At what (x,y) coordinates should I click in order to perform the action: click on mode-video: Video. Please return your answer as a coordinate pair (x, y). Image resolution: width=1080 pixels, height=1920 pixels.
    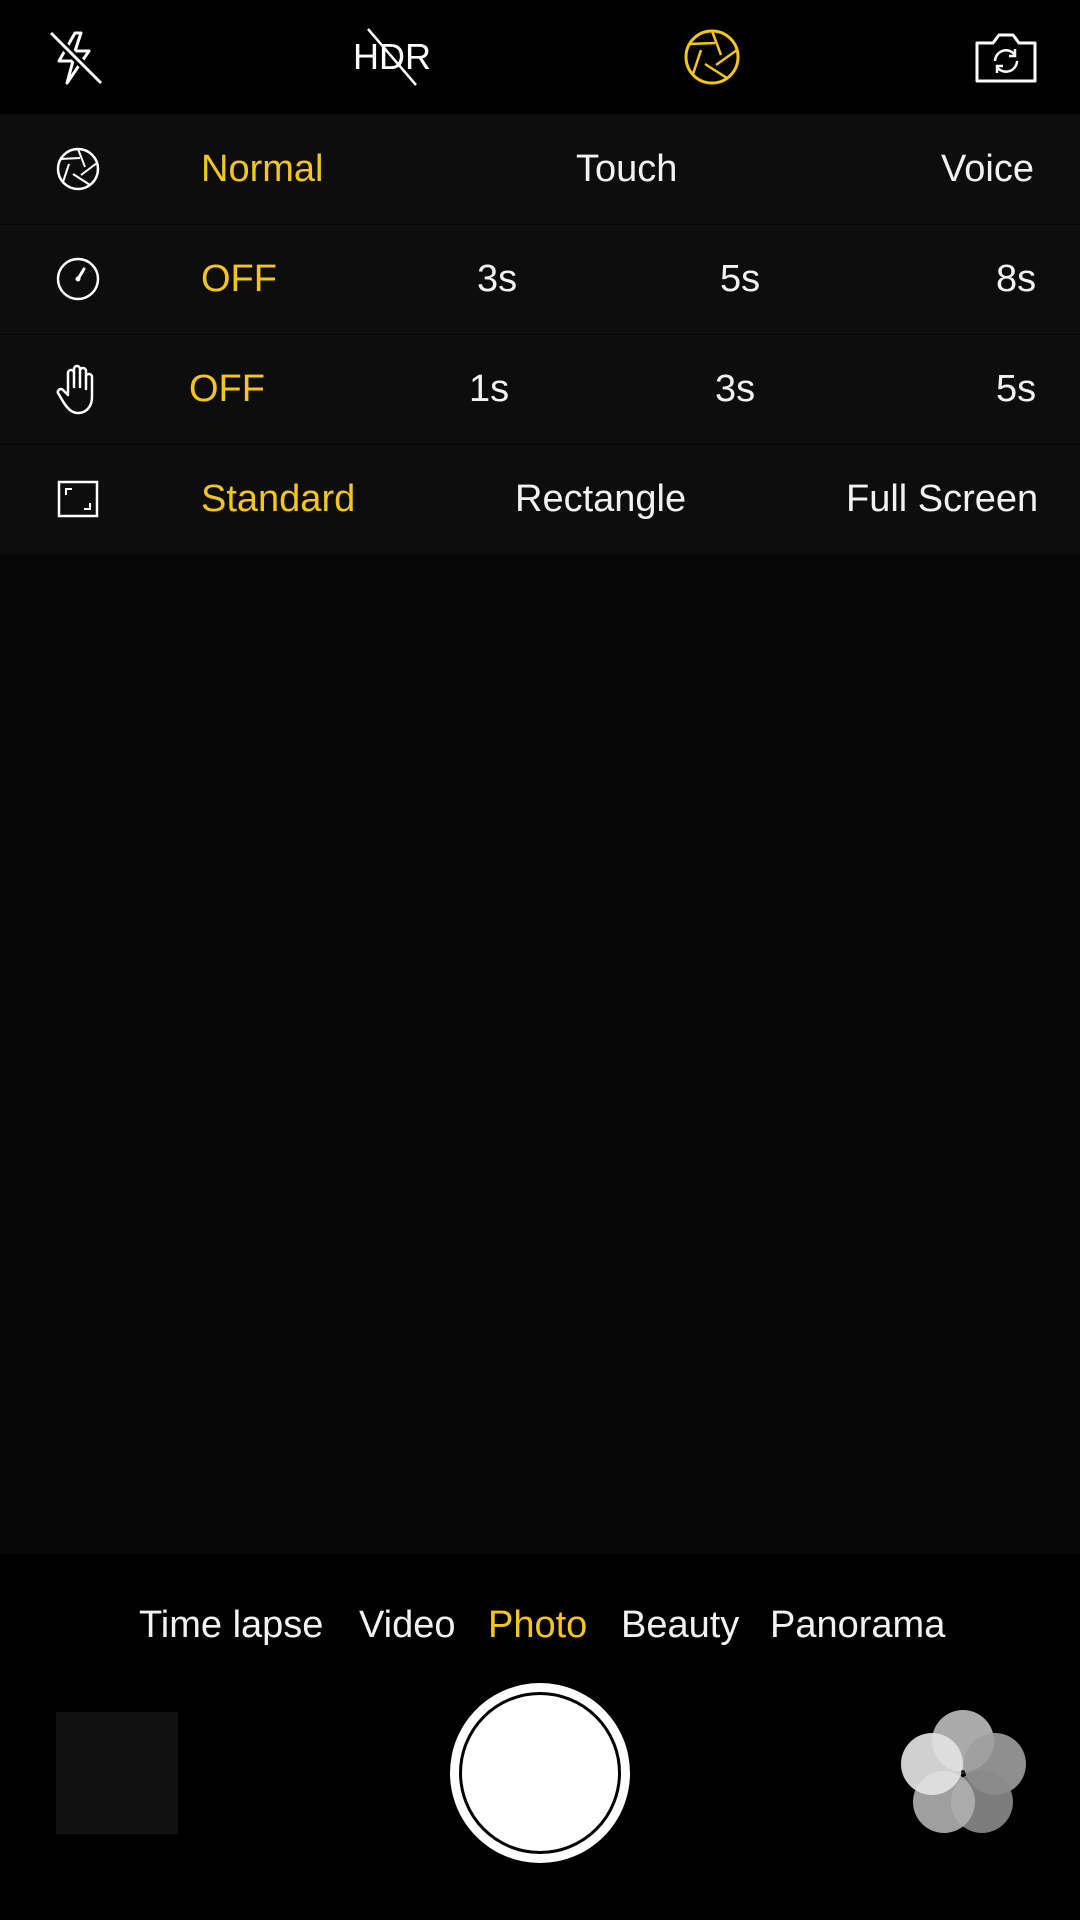
    Looking at the image, I should click on (407, 1625).